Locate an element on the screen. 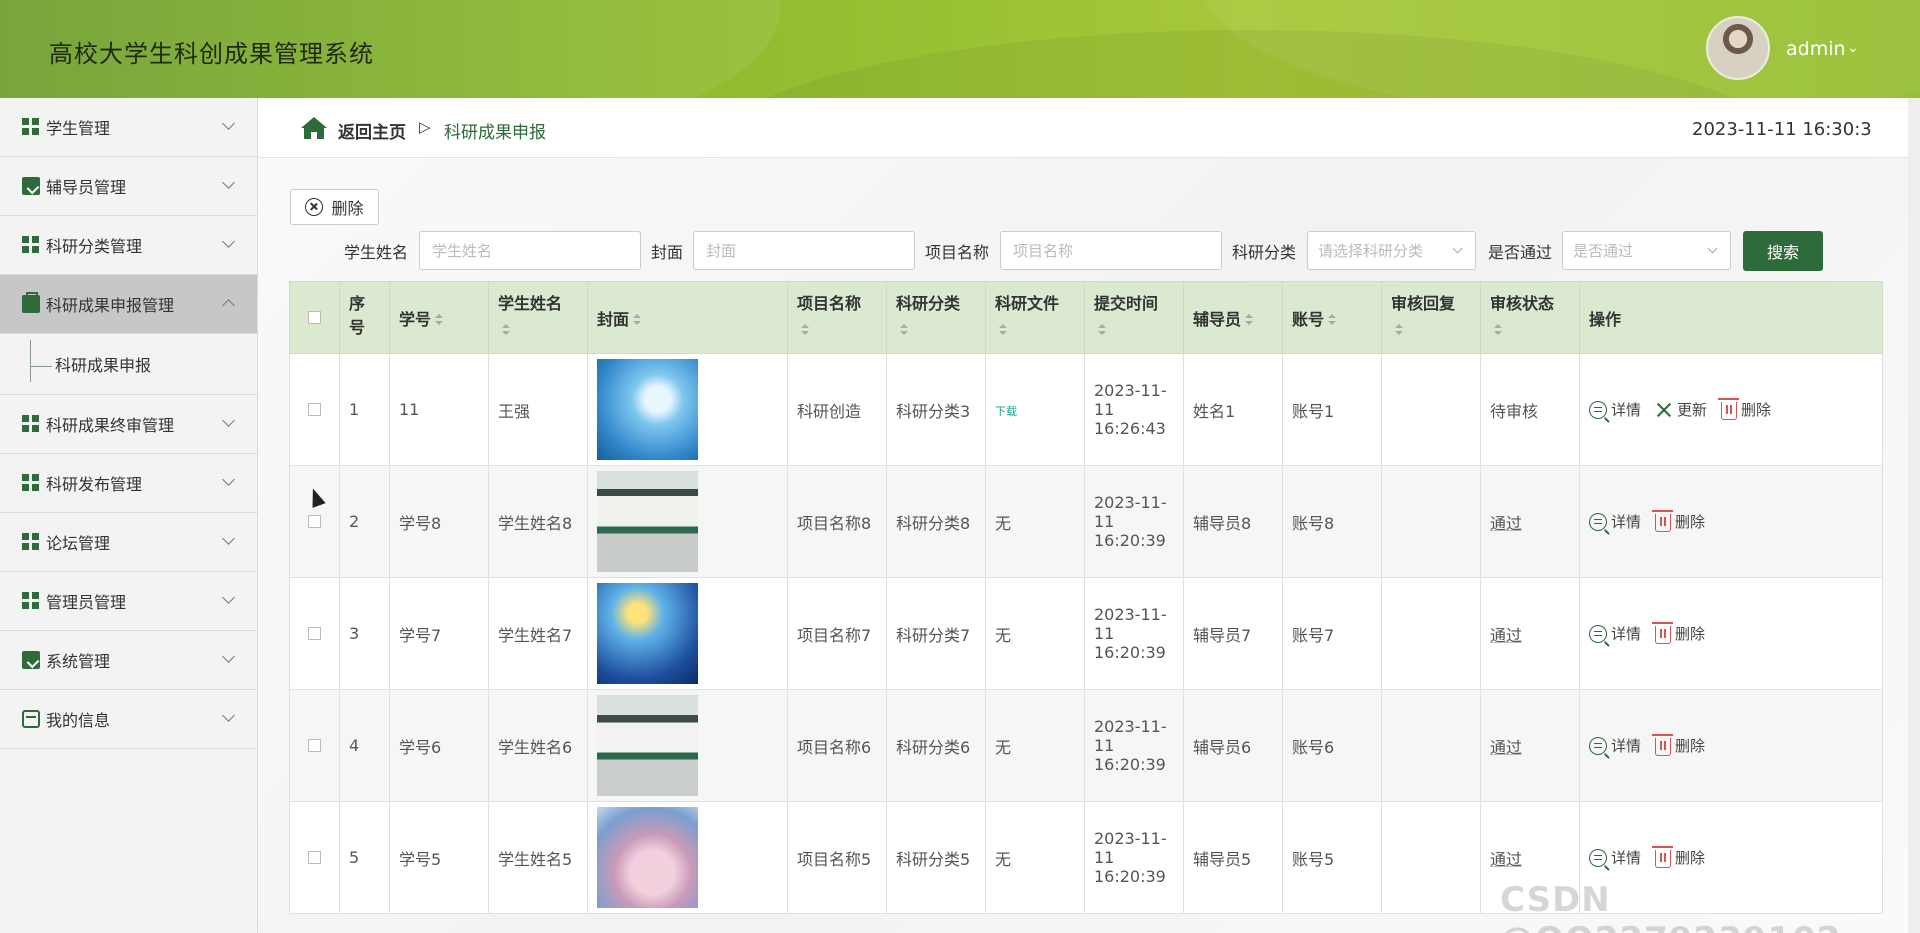 The image size is (1920, 933). sidebar-item-label: 科研发布管理 is located at coordinates (94, 484).